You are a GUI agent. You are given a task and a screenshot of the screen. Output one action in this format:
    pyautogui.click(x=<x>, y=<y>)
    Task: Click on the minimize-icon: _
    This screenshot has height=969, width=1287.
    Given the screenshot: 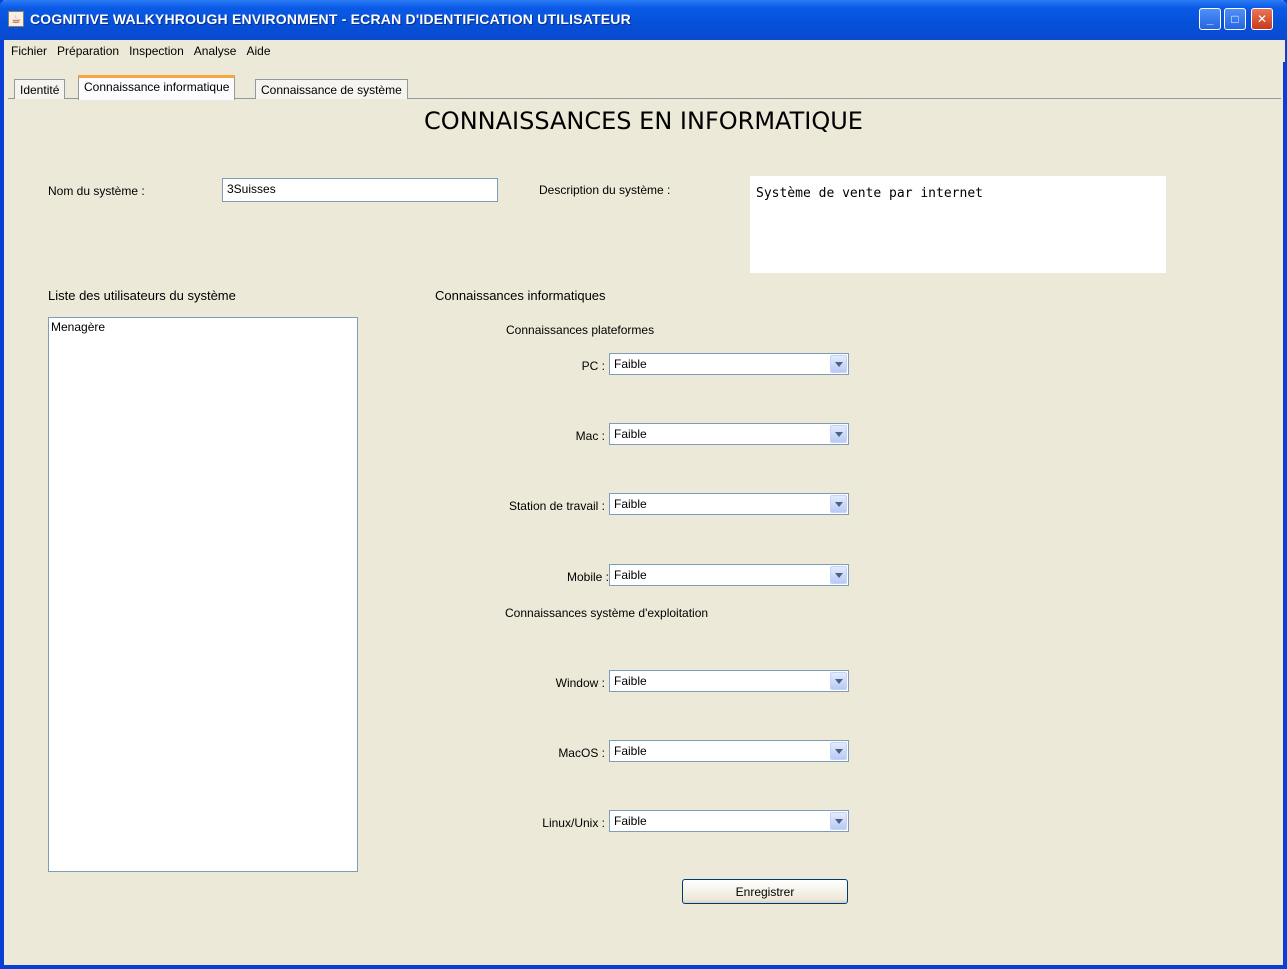 What is the action you would take?
    pyautogui.click(x=1210, y=19)
    